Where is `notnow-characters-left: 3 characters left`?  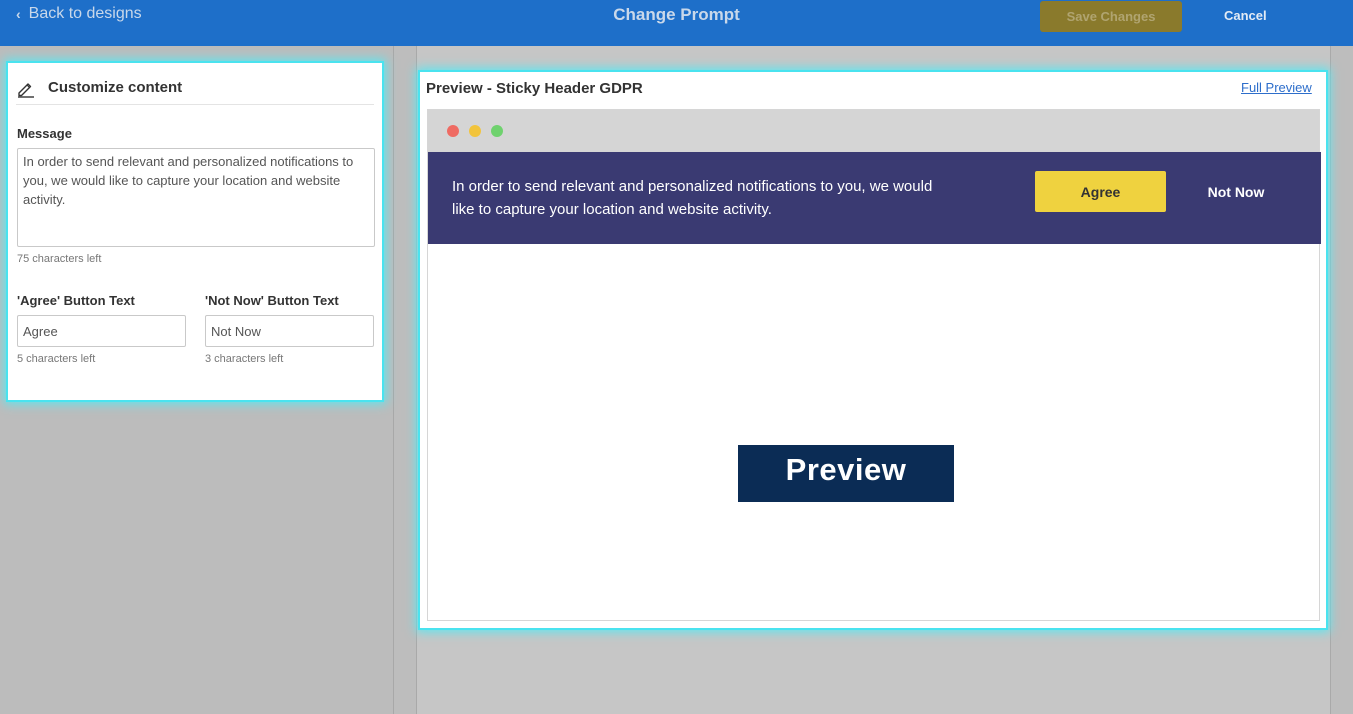
notnow-characters-left: 3 characters left is located at coordinates (244, 359).